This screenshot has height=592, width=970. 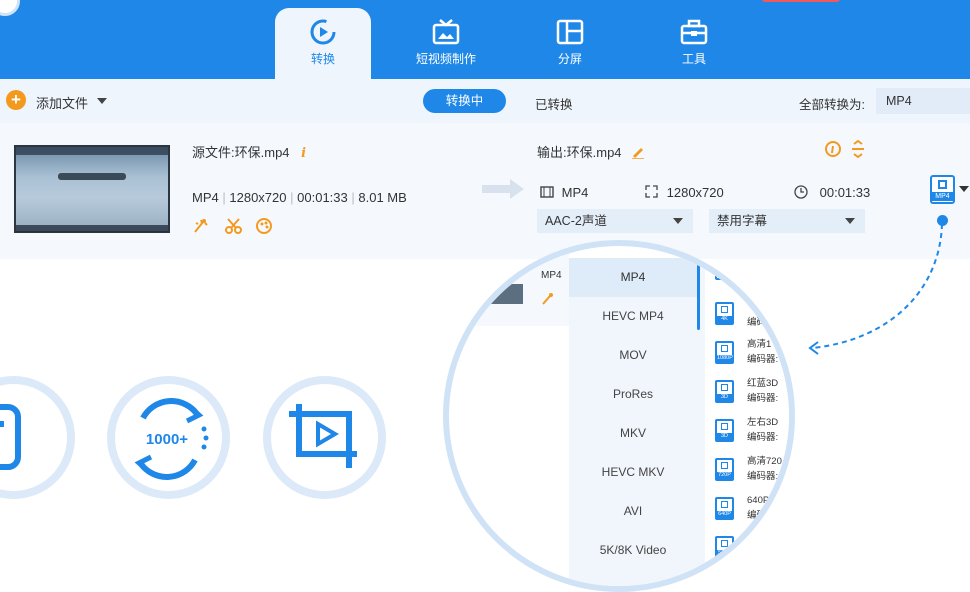 I want to click on preset-720p: 720P, so click(x=724, y=469).